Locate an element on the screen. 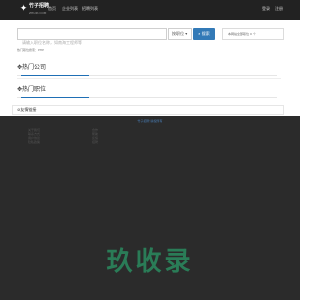 The height and width of the screenshot is (300, 320). search-icon: ⌕ is located at coordinates (199, 33).